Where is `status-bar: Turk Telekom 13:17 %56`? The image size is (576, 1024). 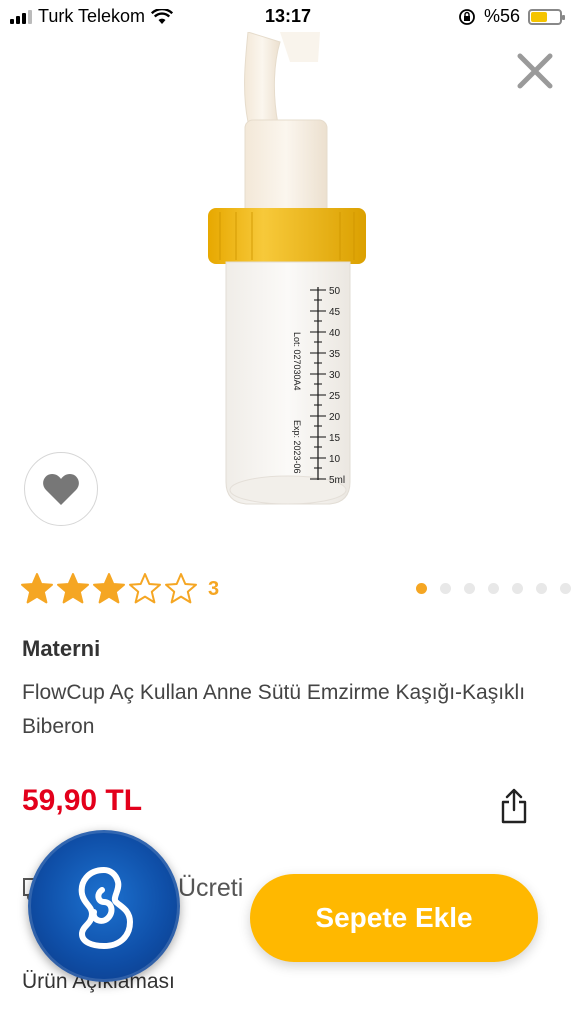
status-bar: Turk Telekom 13:17 %56 is located at coordinates (288, 17).